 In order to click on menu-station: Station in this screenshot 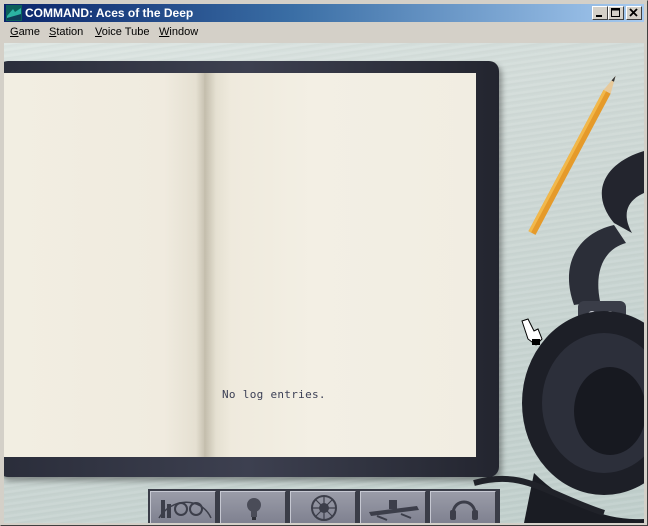, I will do `click(66, 32)`.